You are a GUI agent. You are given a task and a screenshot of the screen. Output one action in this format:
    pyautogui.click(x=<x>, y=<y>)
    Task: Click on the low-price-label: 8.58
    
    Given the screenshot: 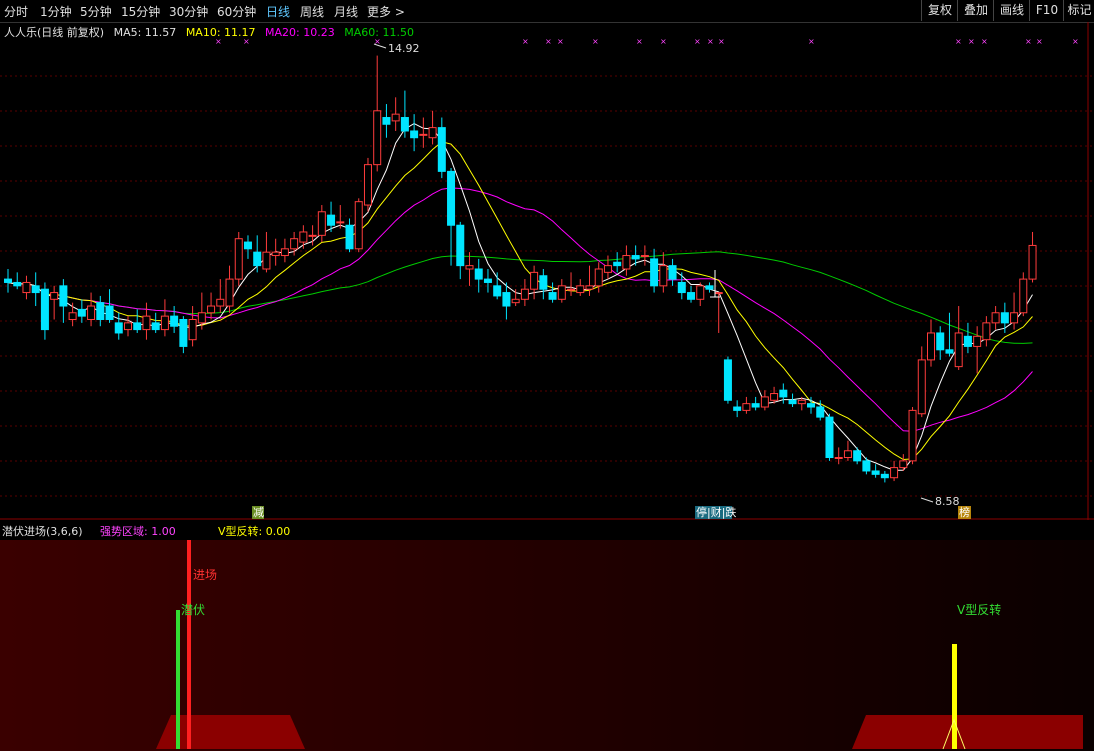 What is the action you would take?
    pyautogui.click(x=947, y=501)
    